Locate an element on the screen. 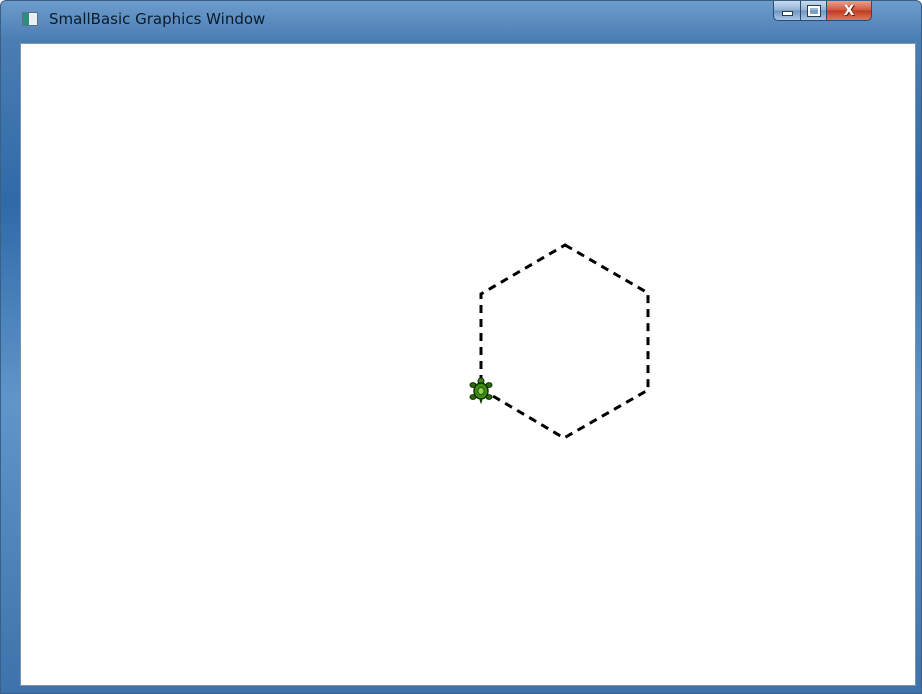 The height and width of the screenshot is (694, 922). close-icon: X is located at coordinates (849, 10).